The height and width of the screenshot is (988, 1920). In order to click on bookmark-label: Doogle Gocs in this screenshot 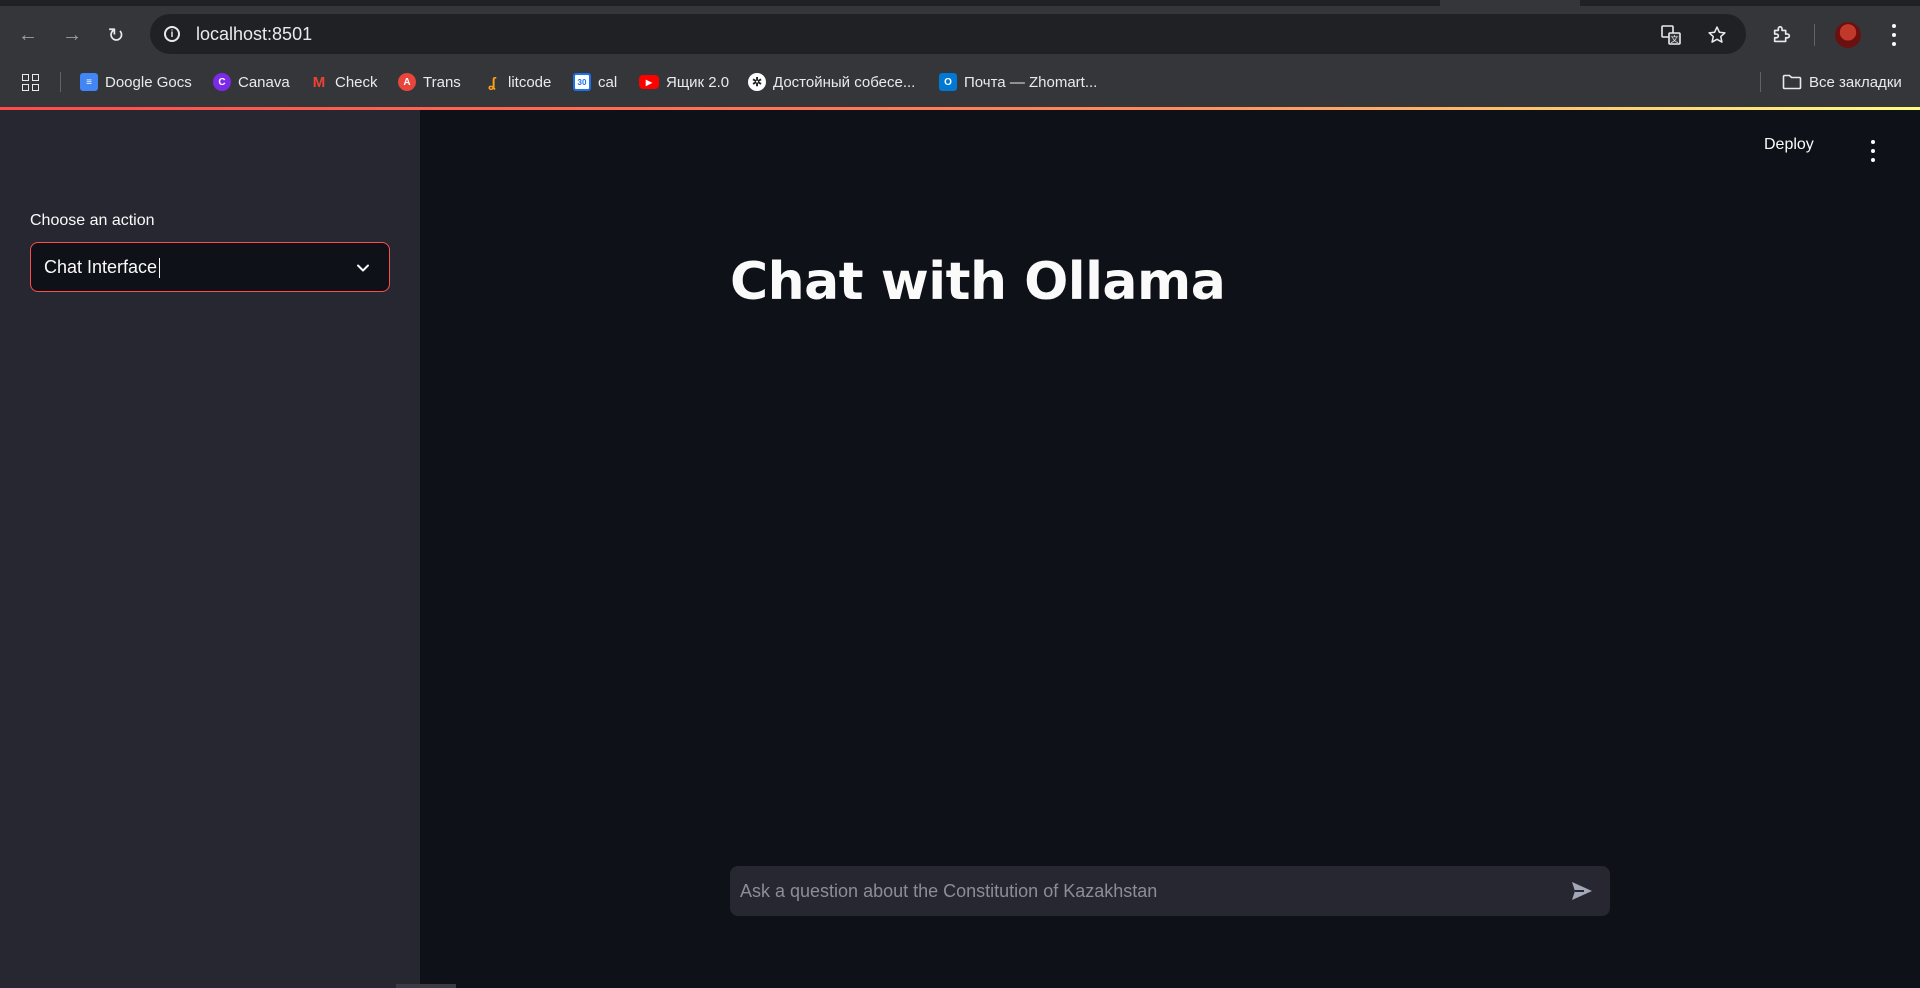, I will do `click(148, 82)`.